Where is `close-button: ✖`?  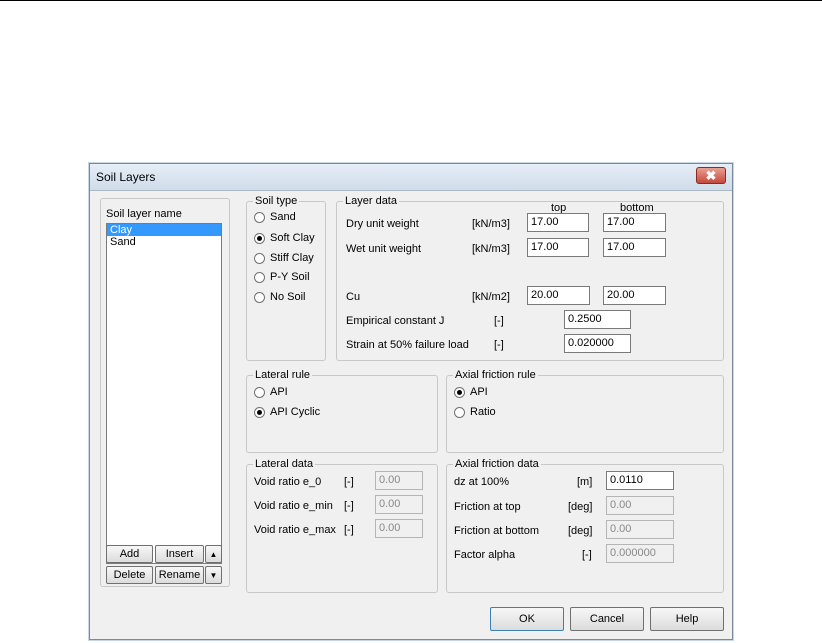 close-button: ✖ is located at coordinates (711, 175).